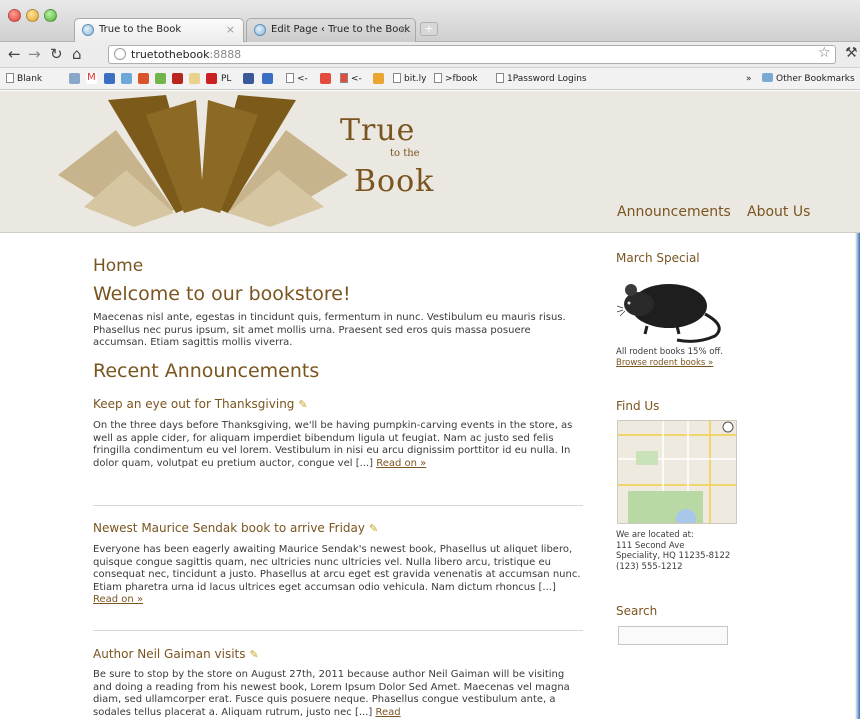 The image size is (860, 719). I want to click on location-map, so click(677, 472).